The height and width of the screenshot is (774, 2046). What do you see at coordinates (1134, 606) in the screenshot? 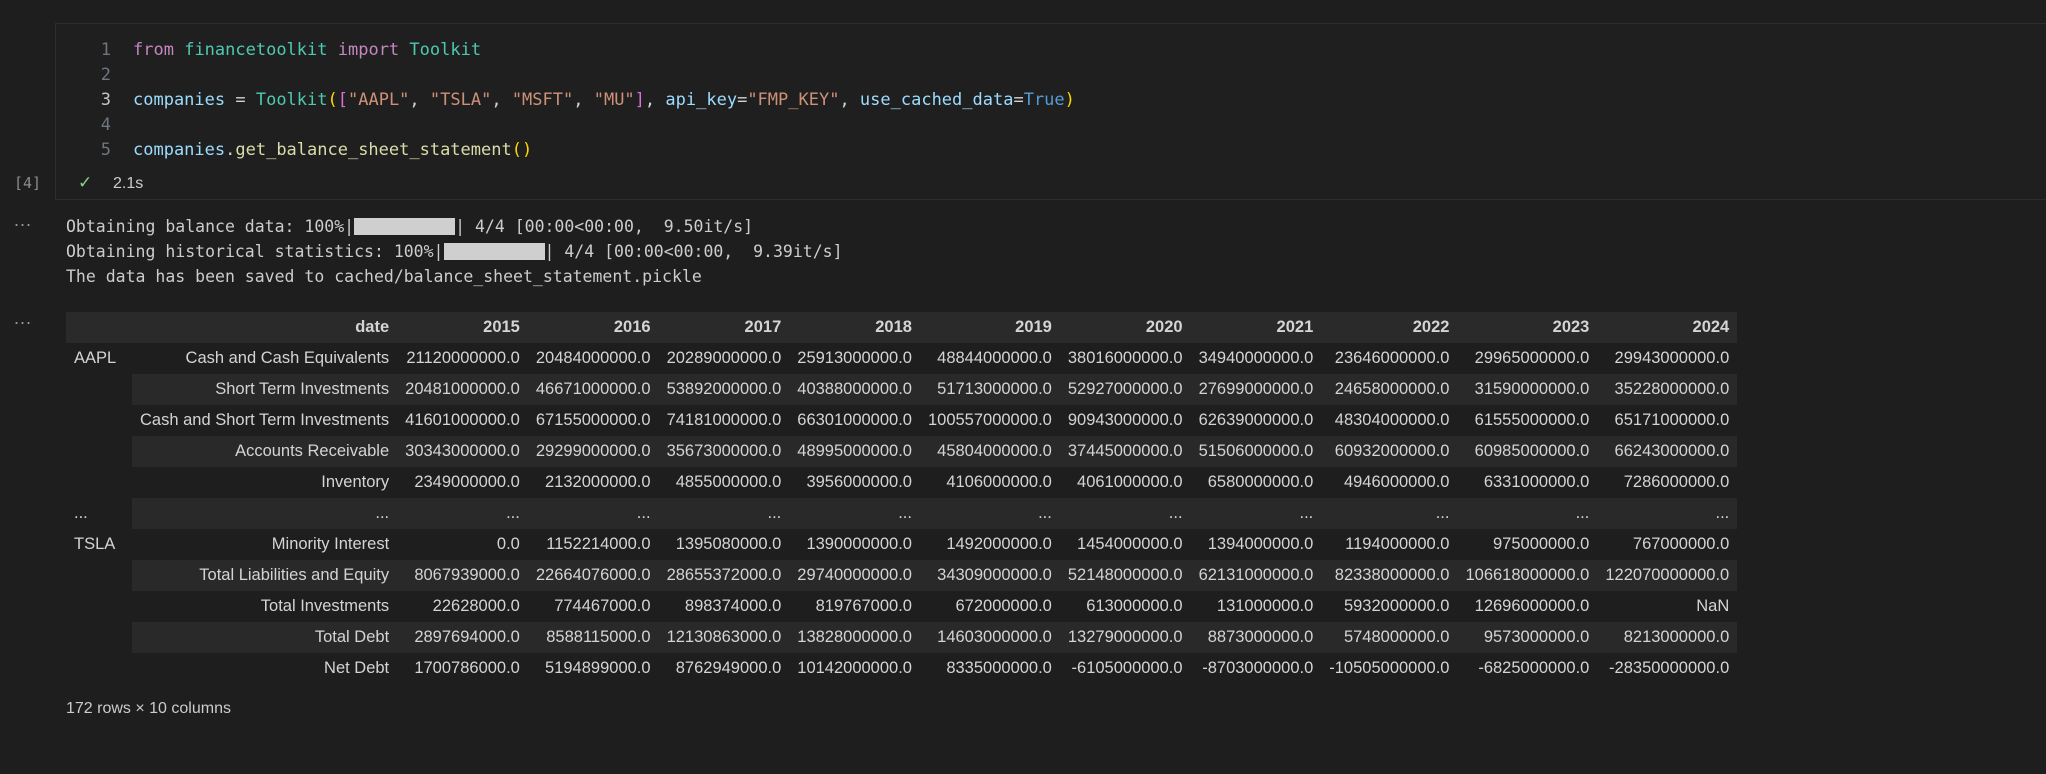
I see `table-cell: 613000000.0` at bounding box center [1134, 606].